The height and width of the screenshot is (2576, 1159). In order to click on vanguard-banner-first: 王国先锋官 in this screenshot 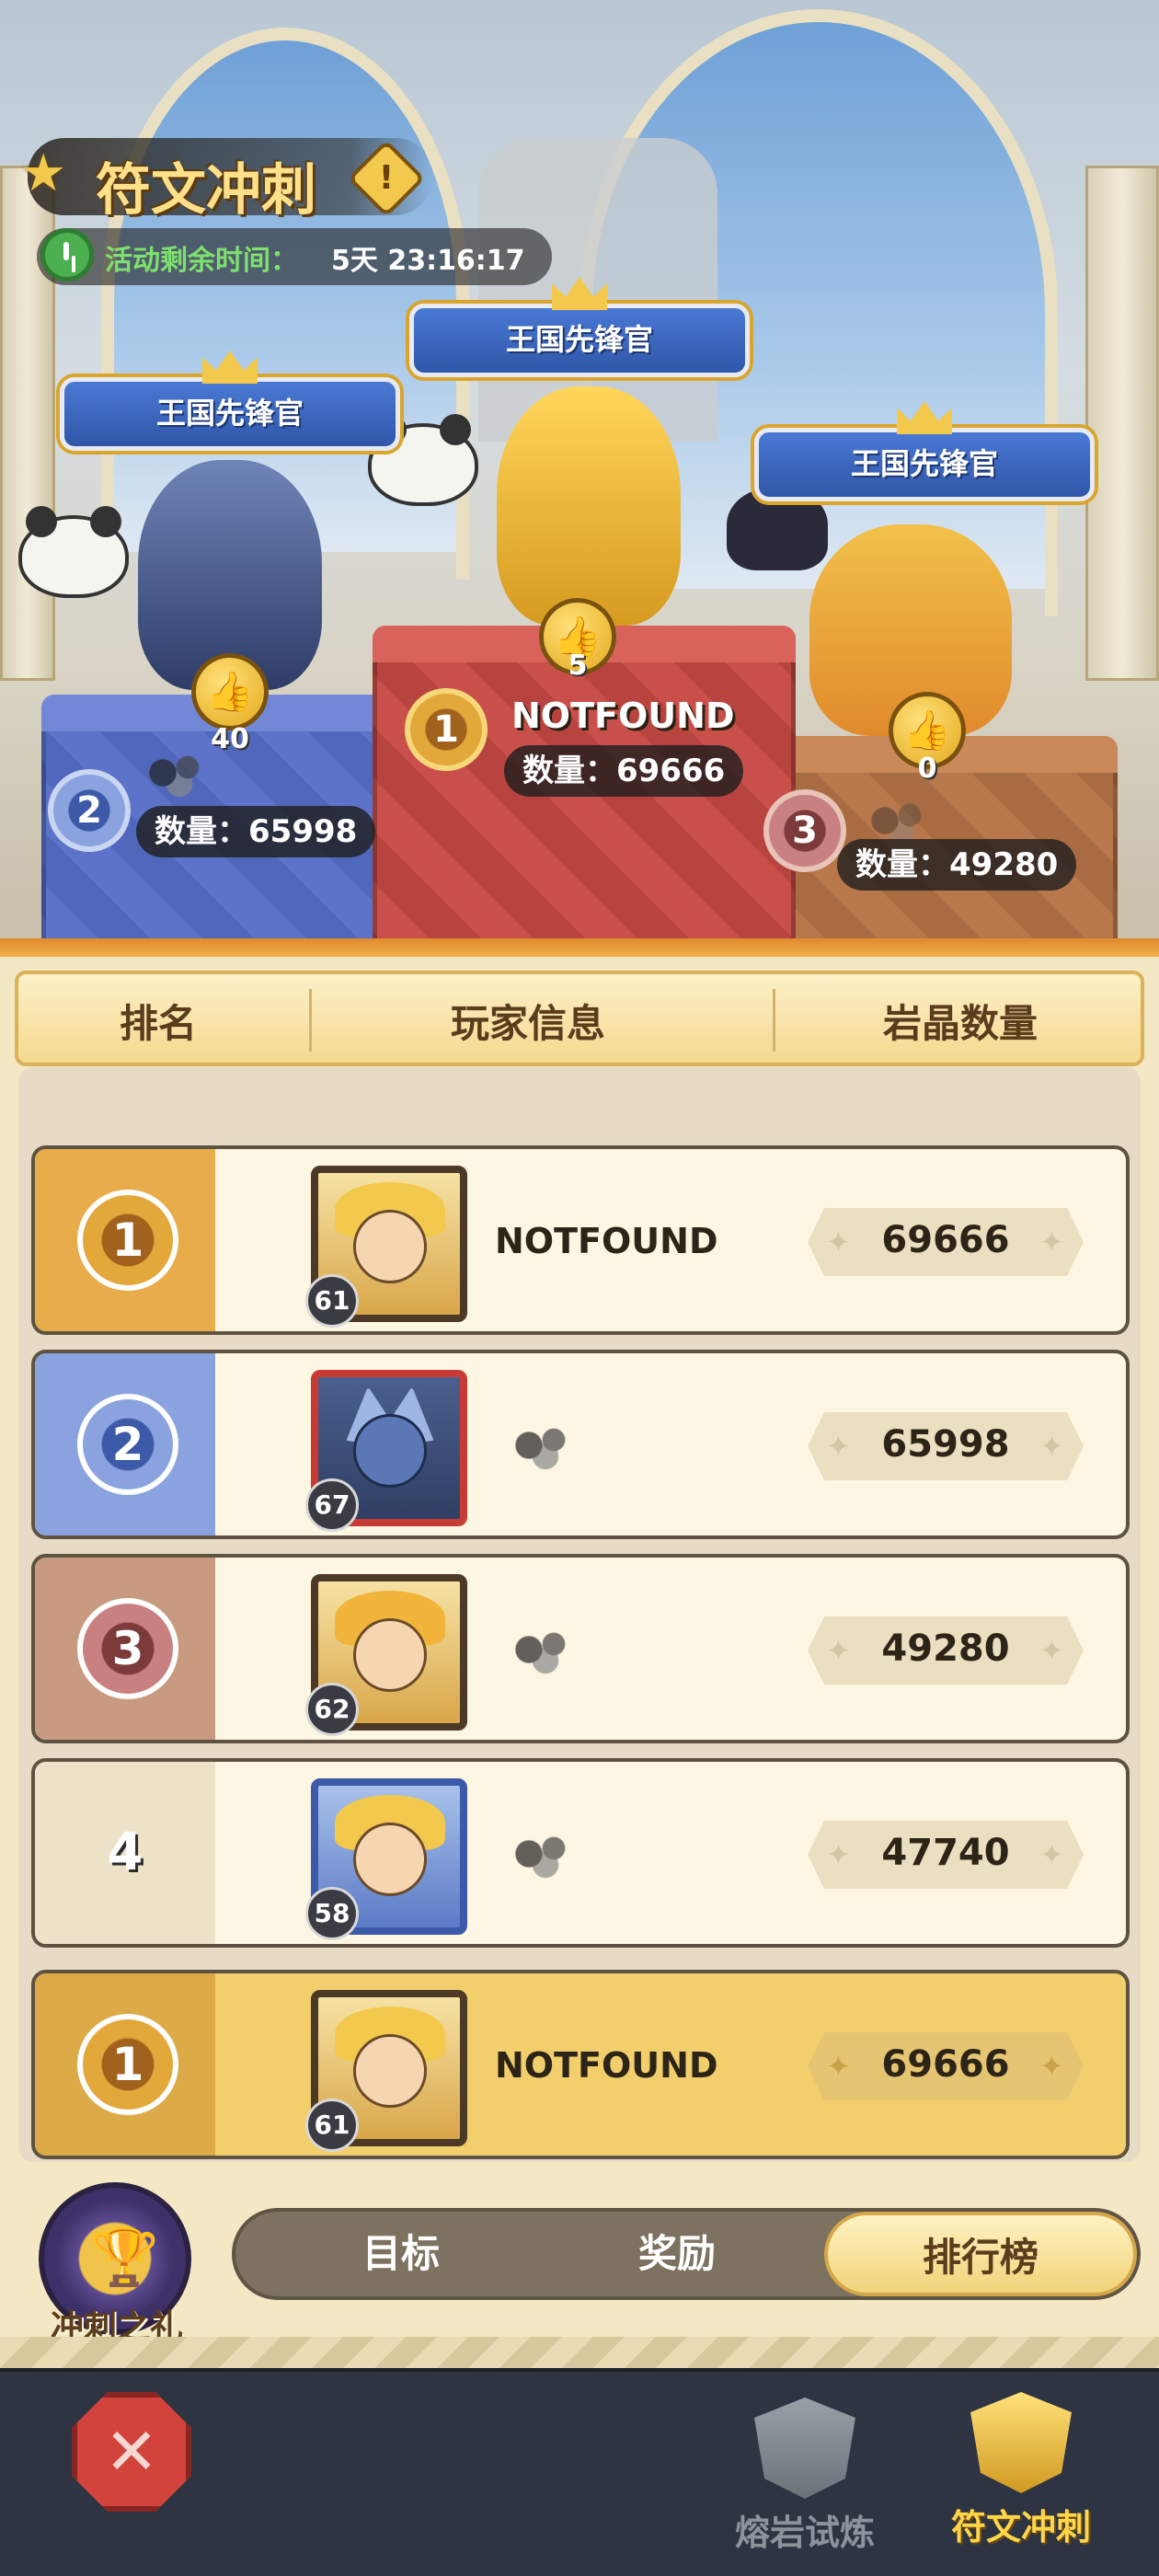, I will do `click(579, 327)`.